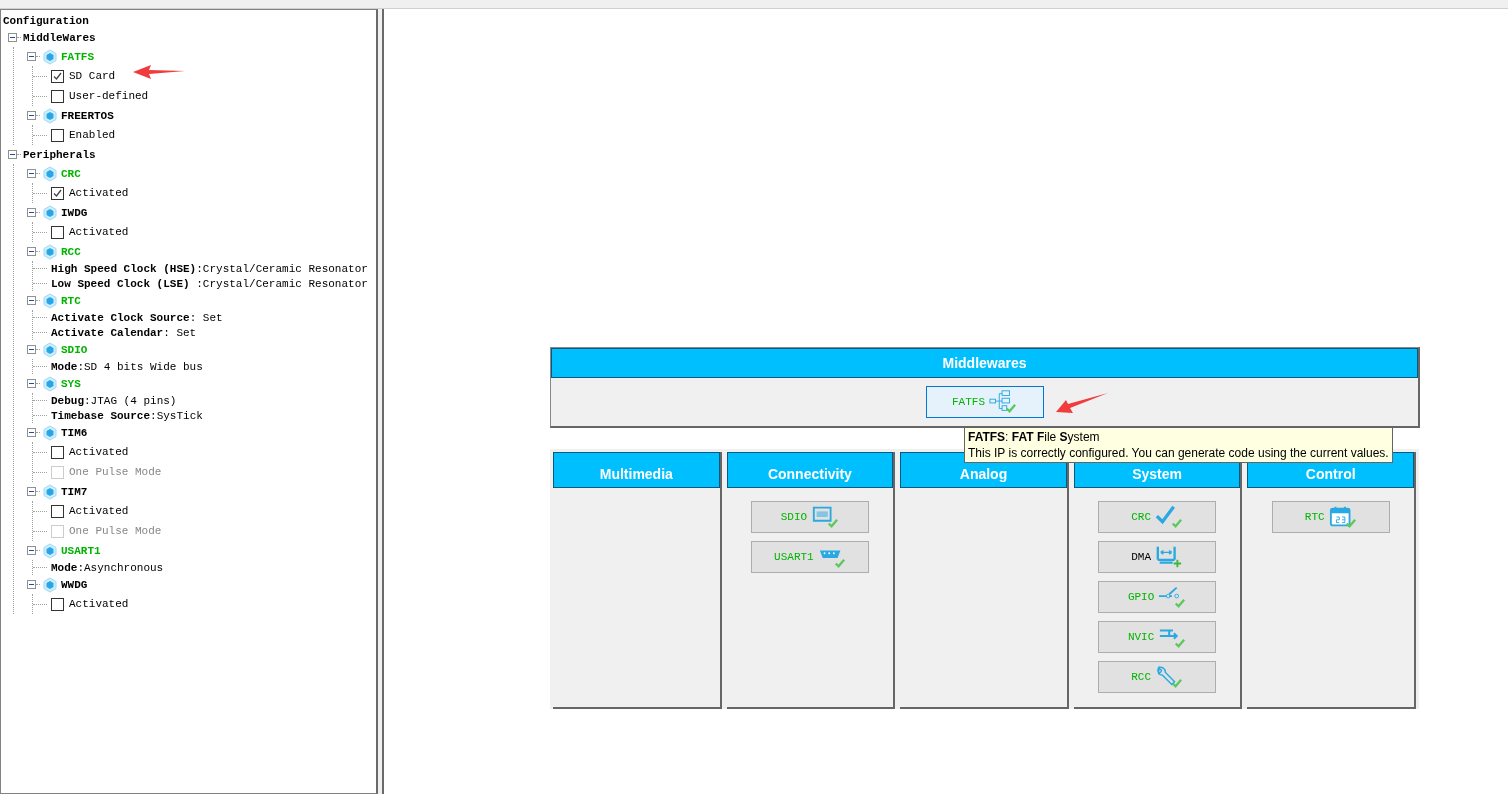 The image size is (1508, 794). Describe the element at coordinates (127, 415) in the screenshot. I see `property-text: Timebase Source:SysTick` at that location.